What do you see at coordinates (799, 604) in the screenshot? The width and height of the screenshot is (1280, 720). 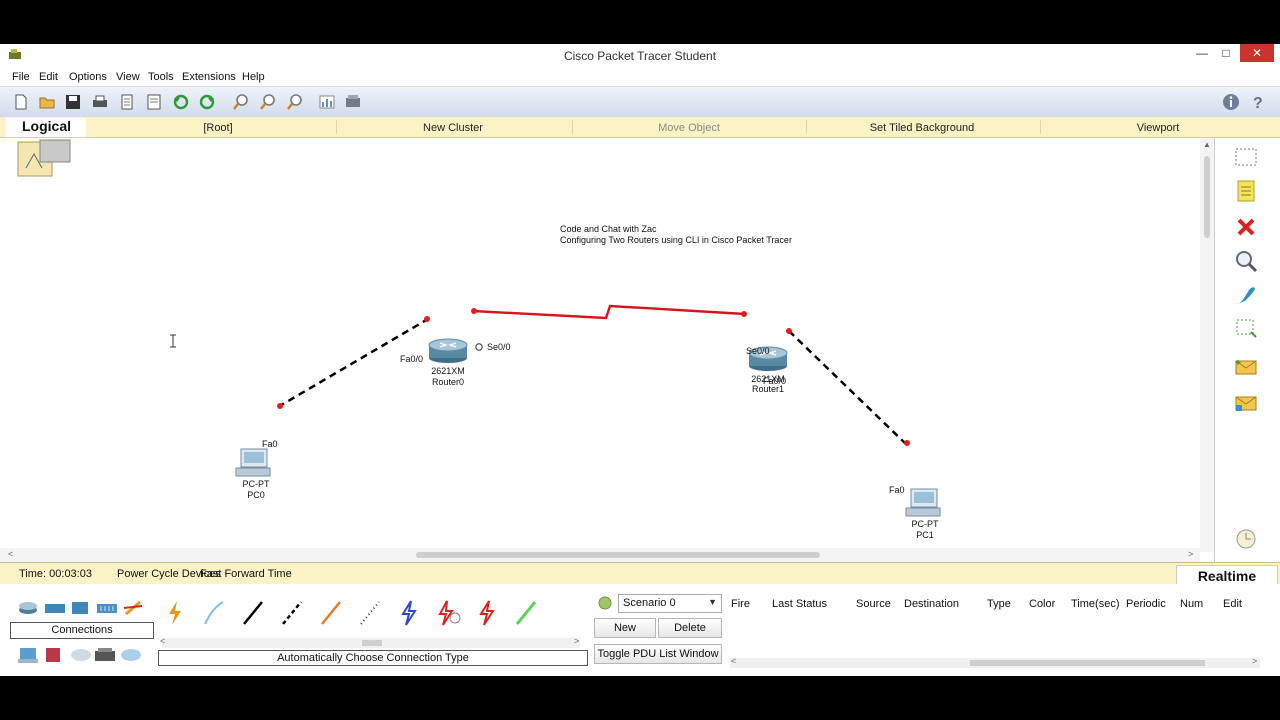 I see `pdu-col-last-status: Last Status` at bounding box center [799, 604].